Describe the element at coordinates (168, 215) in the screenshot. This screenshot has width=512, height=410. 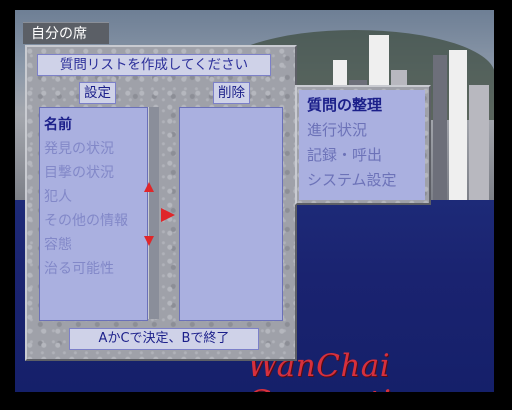
I see `move-right-arrow-icon` at that location.